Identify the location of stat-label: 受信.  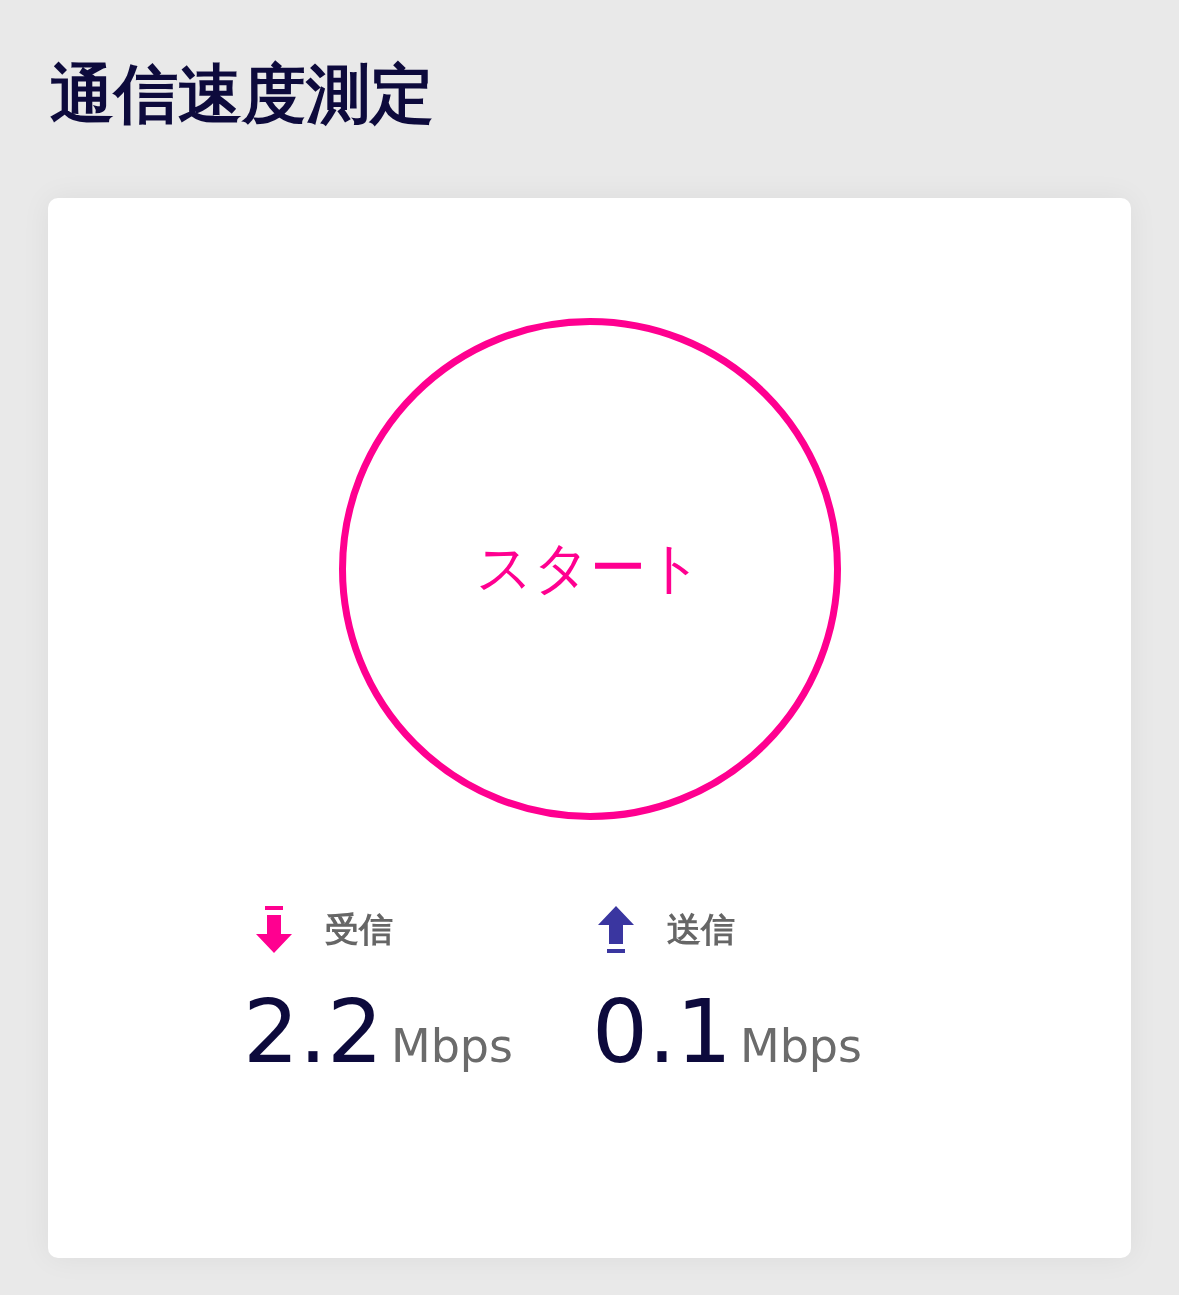
(359, 929).